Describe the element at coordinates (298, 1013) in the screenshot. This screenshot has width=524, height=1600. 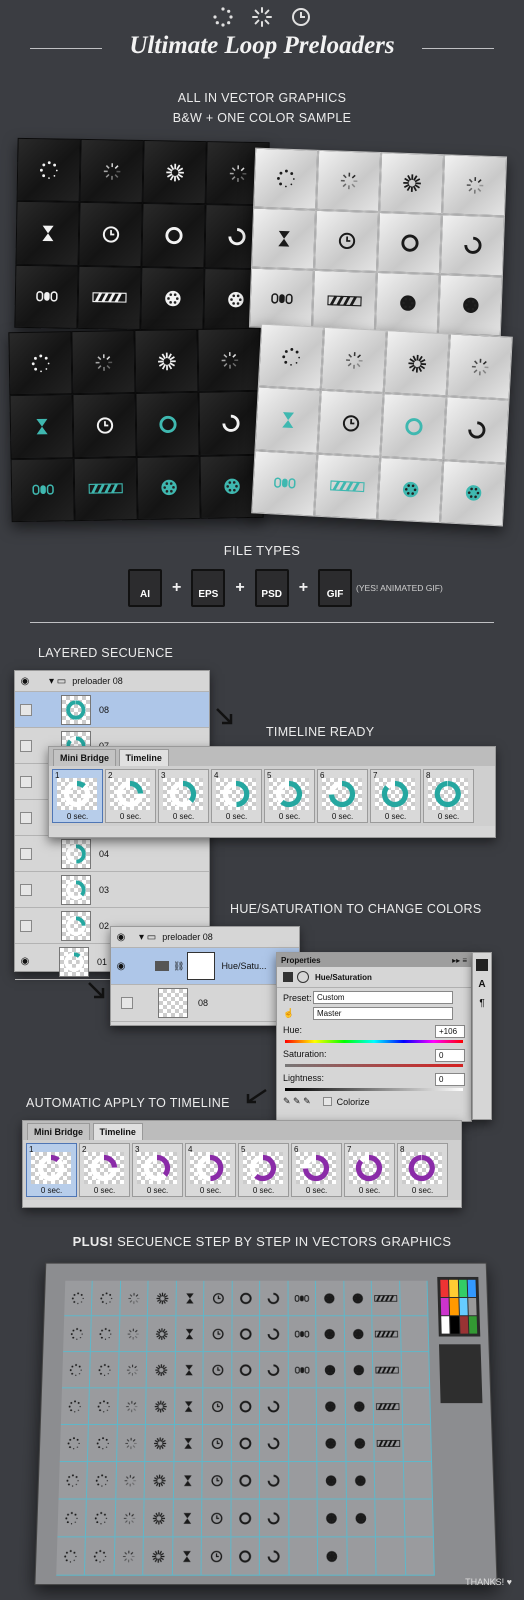
I see `hand-tool-icon: ☝` at that location.